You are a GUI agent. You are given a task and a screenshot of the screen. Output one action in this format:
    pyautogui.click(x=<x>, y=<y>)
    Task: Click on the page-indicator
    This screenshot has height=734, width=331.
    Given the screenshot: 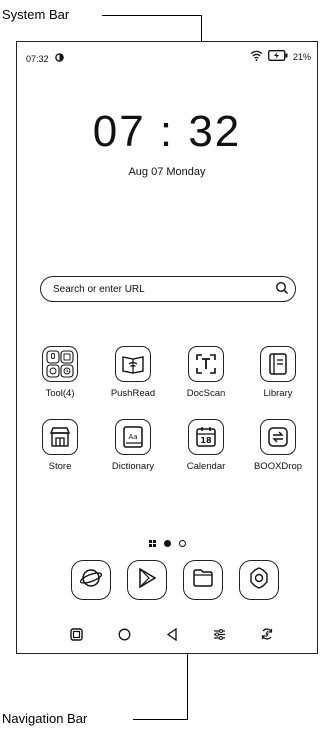 What is the action you would take?
    pyautogui.click(x=167, y=543)
    